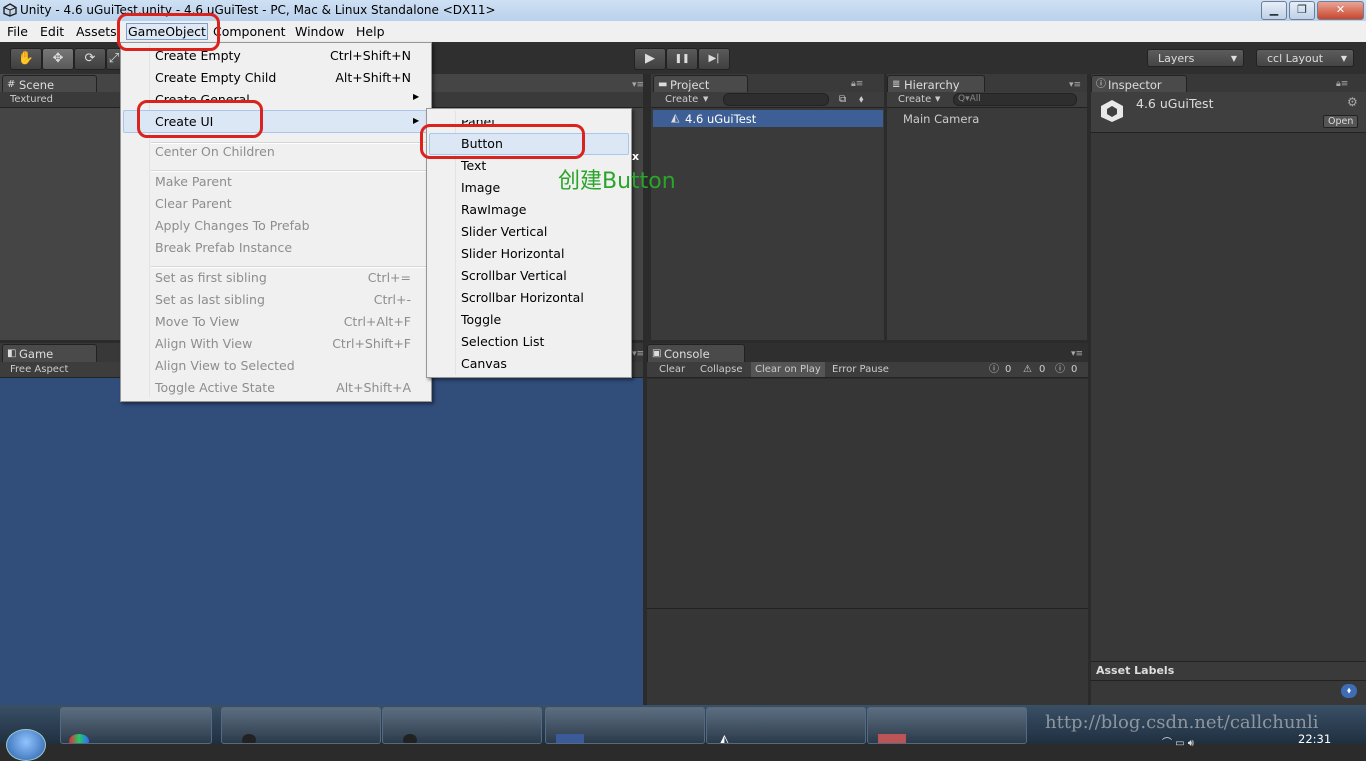 This screenshot has height=761, width=1366. I want to click on info-icon: ⓘ, so click(994, 369).